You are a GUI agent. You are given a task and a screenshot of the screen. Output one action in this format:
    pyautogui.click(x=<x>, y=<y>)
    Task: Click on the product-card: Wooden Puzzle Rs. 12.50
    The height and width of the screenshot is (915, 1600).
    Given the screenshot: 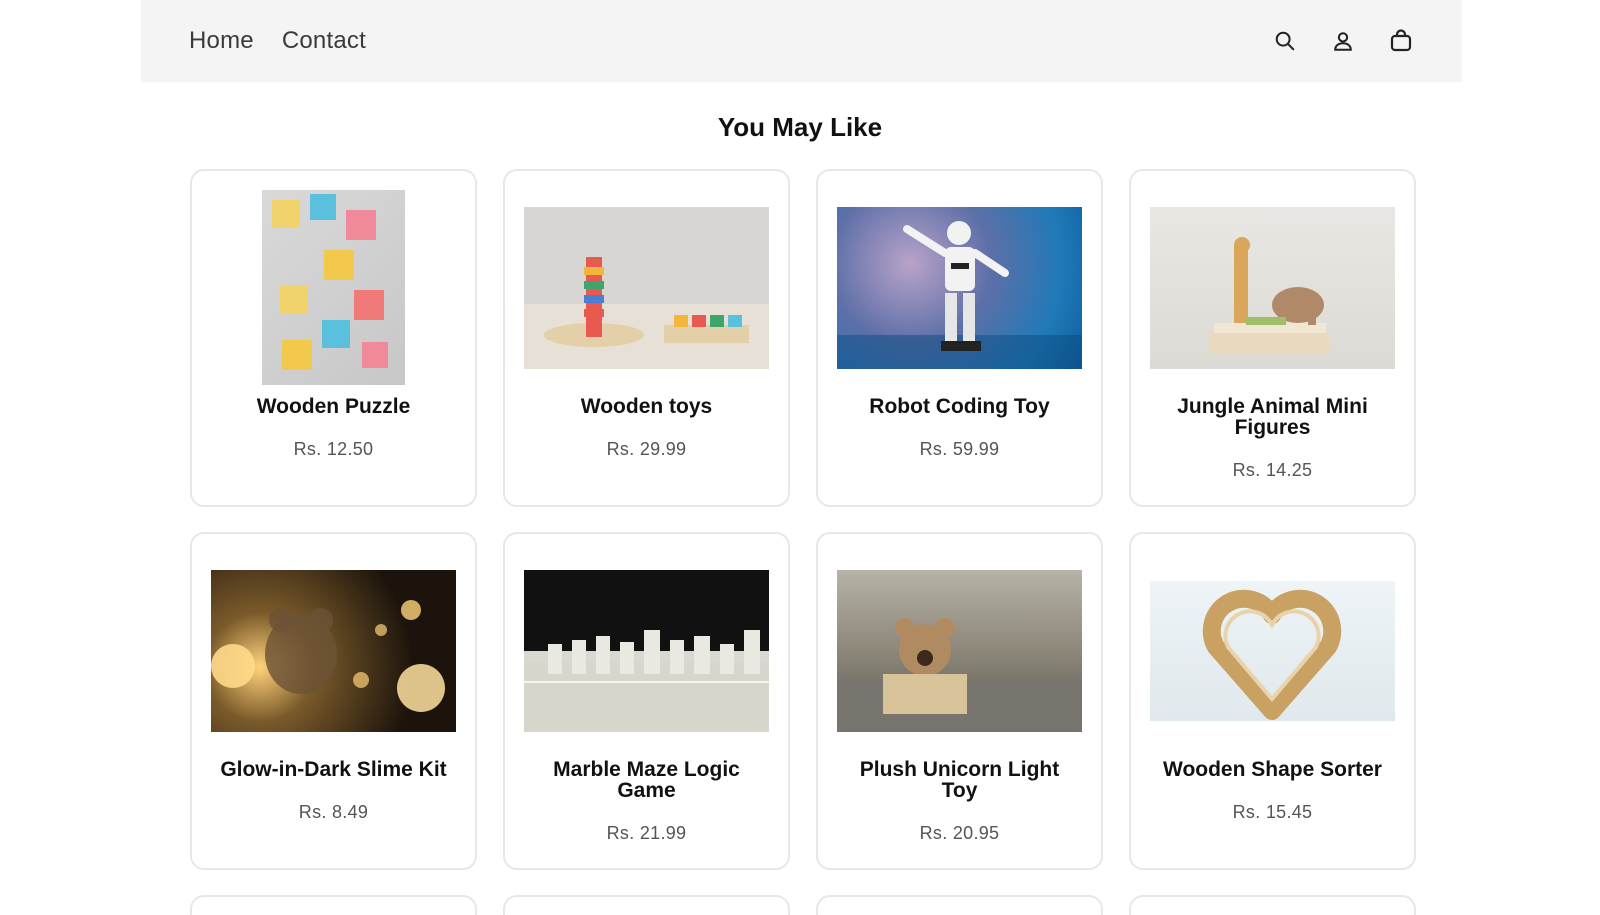 What is the action you would take?
    pyautogui.click(x=333, y=338)
    